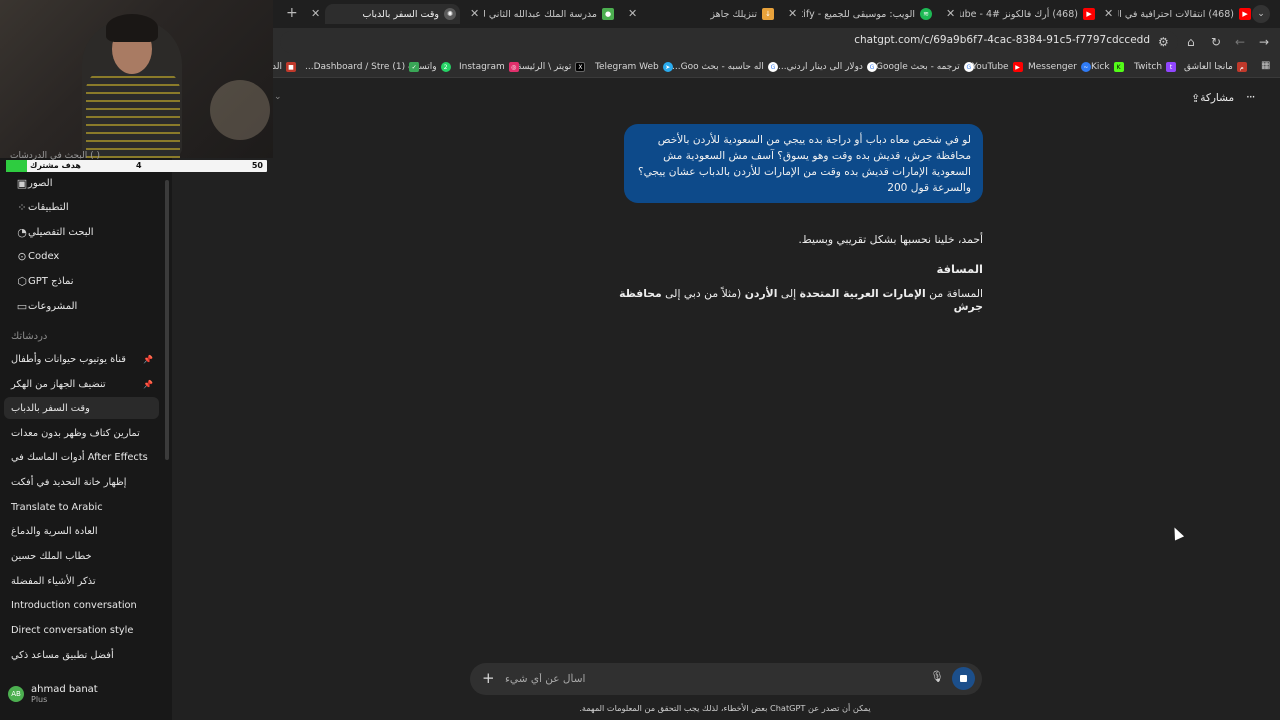  What do you see at coordinates (1241, 67) in the screenshot?
I see `manga-icon: م` at bounding box center [1241, 67].